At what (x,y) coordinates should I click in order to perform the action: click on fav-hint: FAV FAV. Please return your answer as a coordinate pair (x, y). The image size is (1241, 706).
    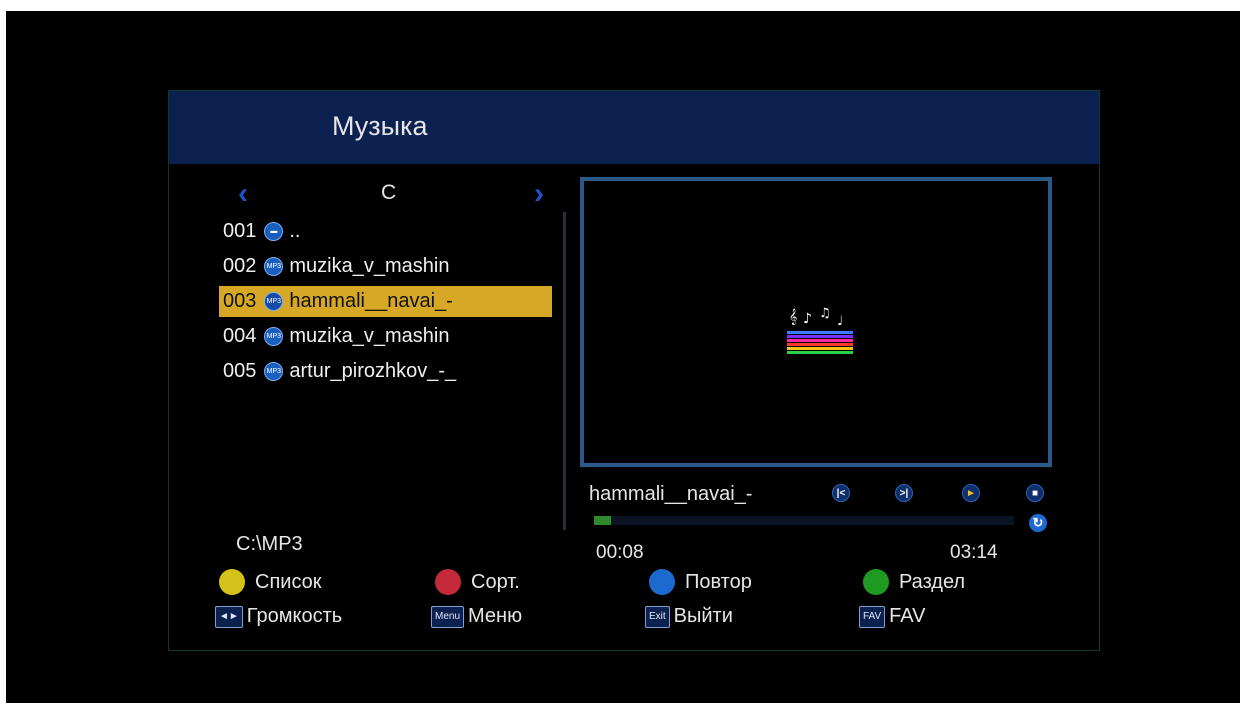
    Looking at the image, I should click on (892, 616).